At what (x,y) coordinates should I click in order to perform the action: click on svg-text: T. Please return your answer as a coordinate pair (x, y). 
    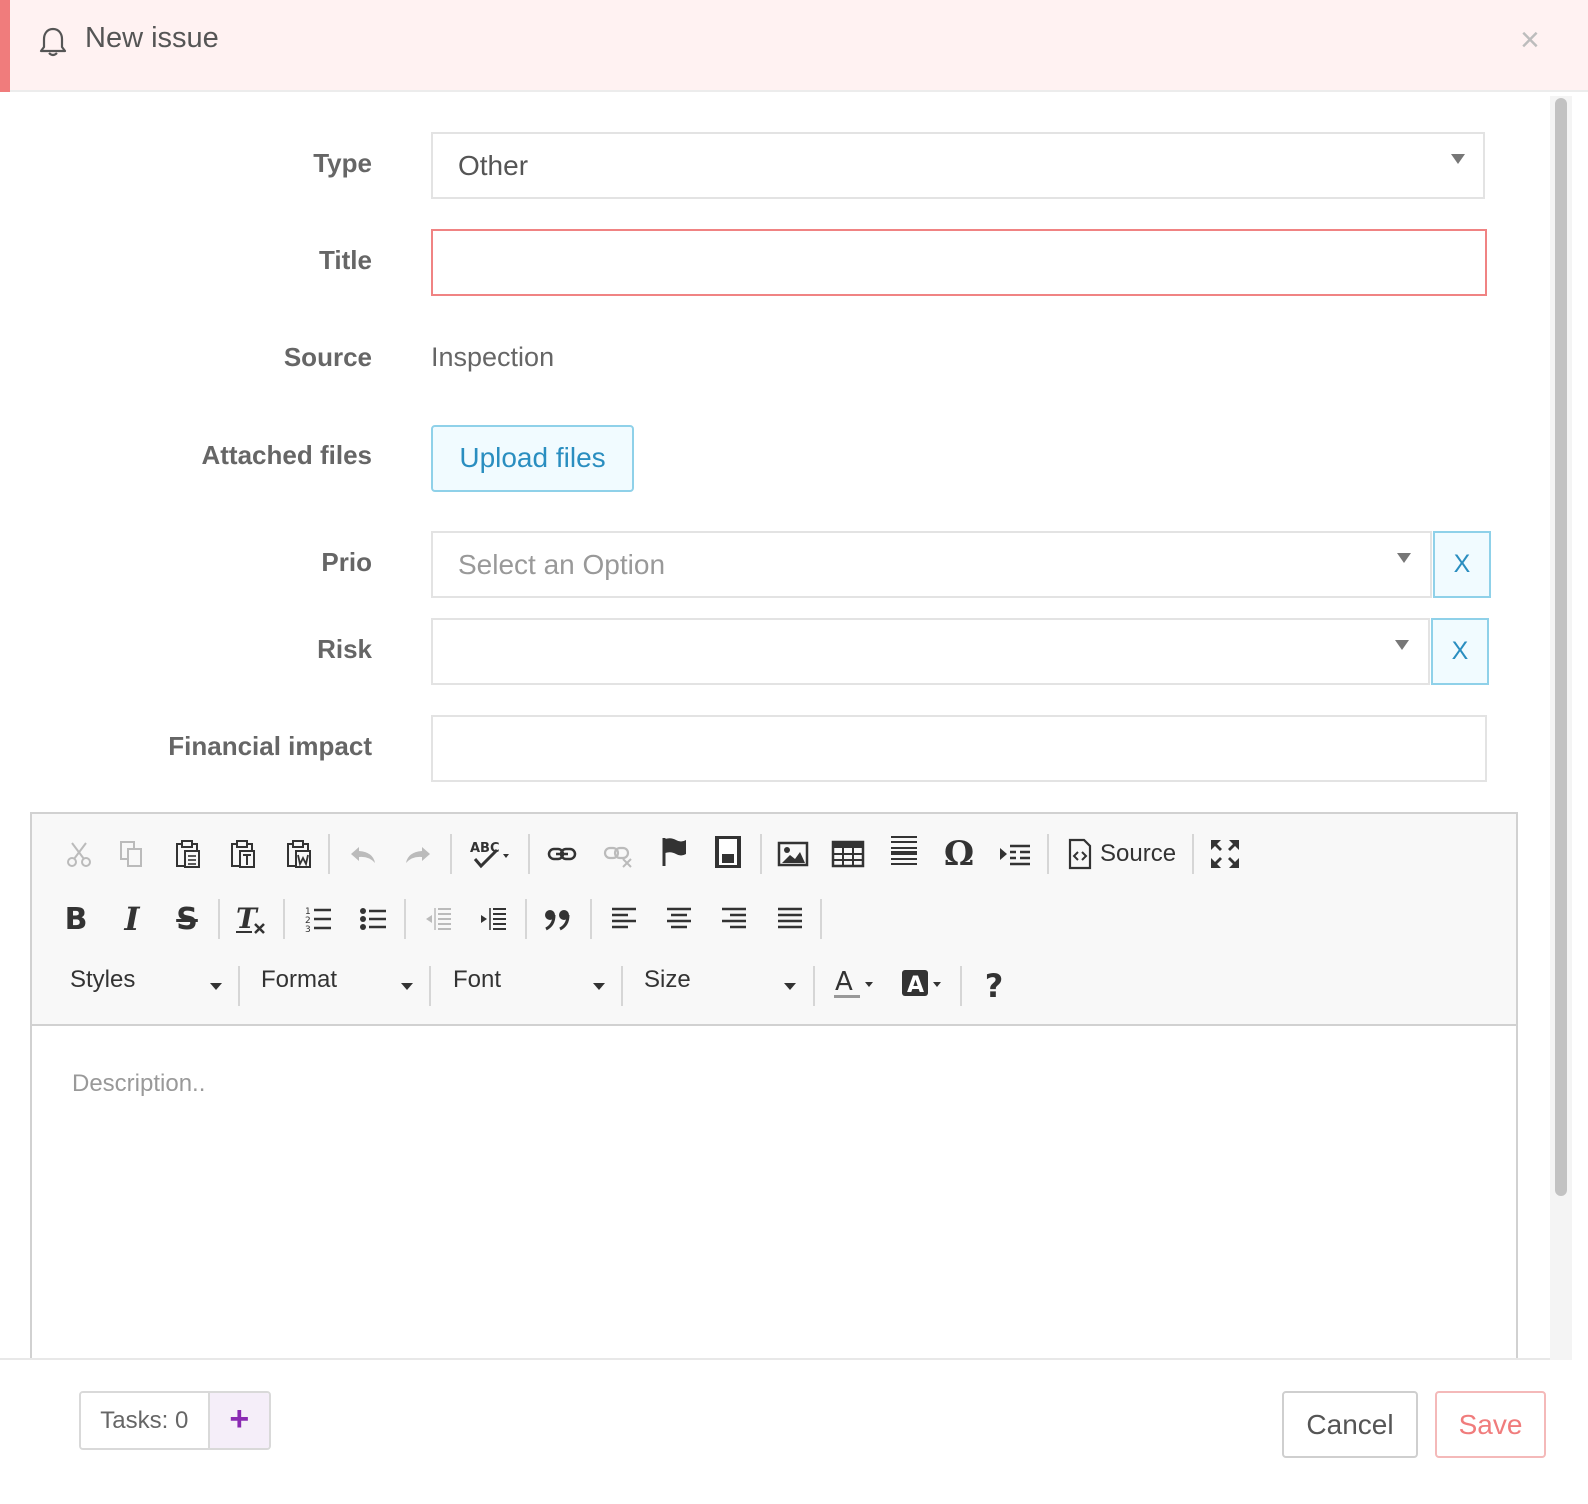
    Looking at the image, I should click on (247, 918).